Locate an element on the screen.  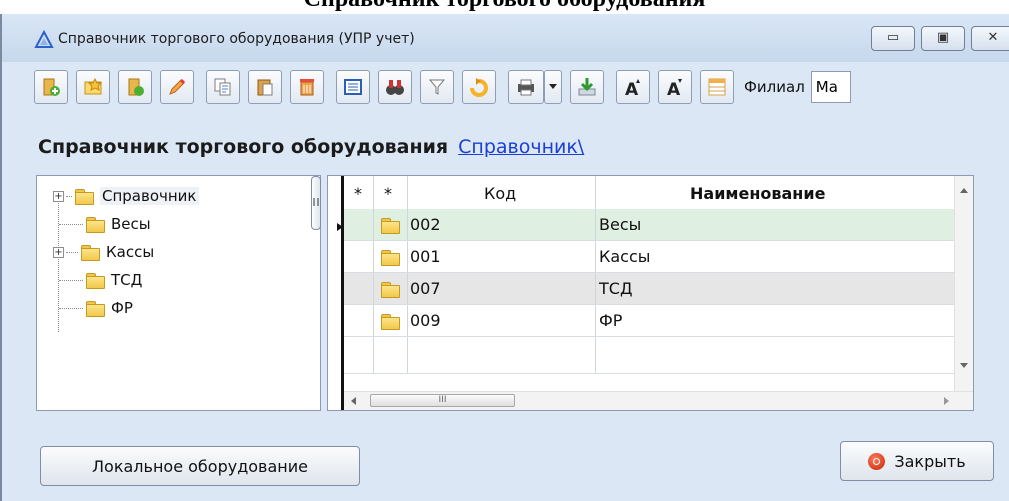
export-button is located at coordinates (587, 87).